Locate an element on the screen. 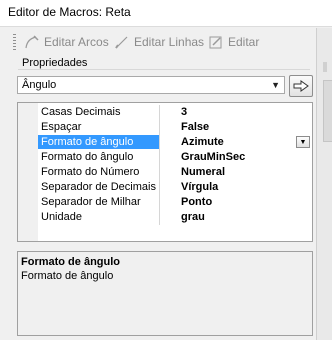  toolbar-grip is located at coordinates (14, 42).